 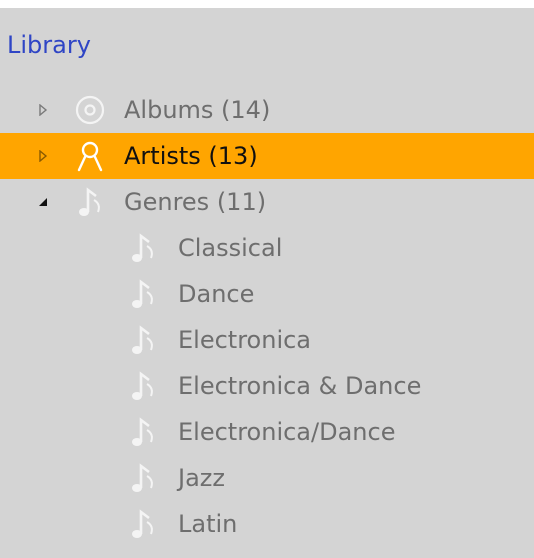 I want to click on tree-item-label: Dance, so click(x=216, y=294).